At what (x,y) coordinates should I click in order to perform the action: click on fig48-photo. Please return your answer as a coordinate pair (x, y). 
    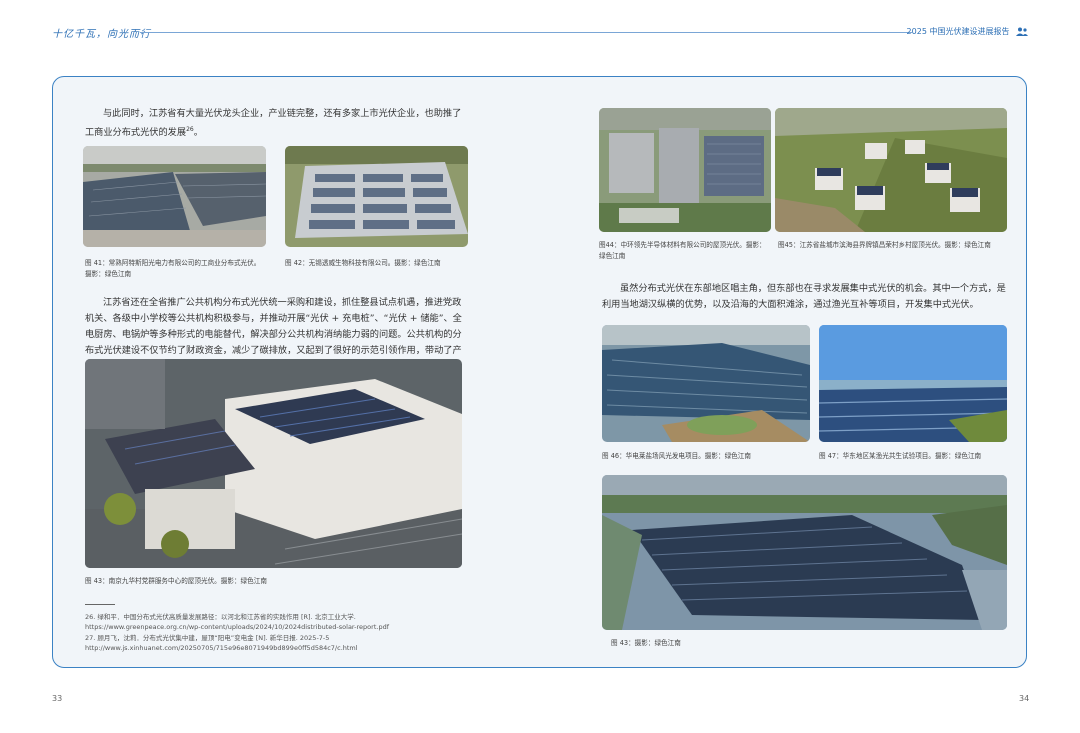
    Looking at the image, I should click on (804, 552).